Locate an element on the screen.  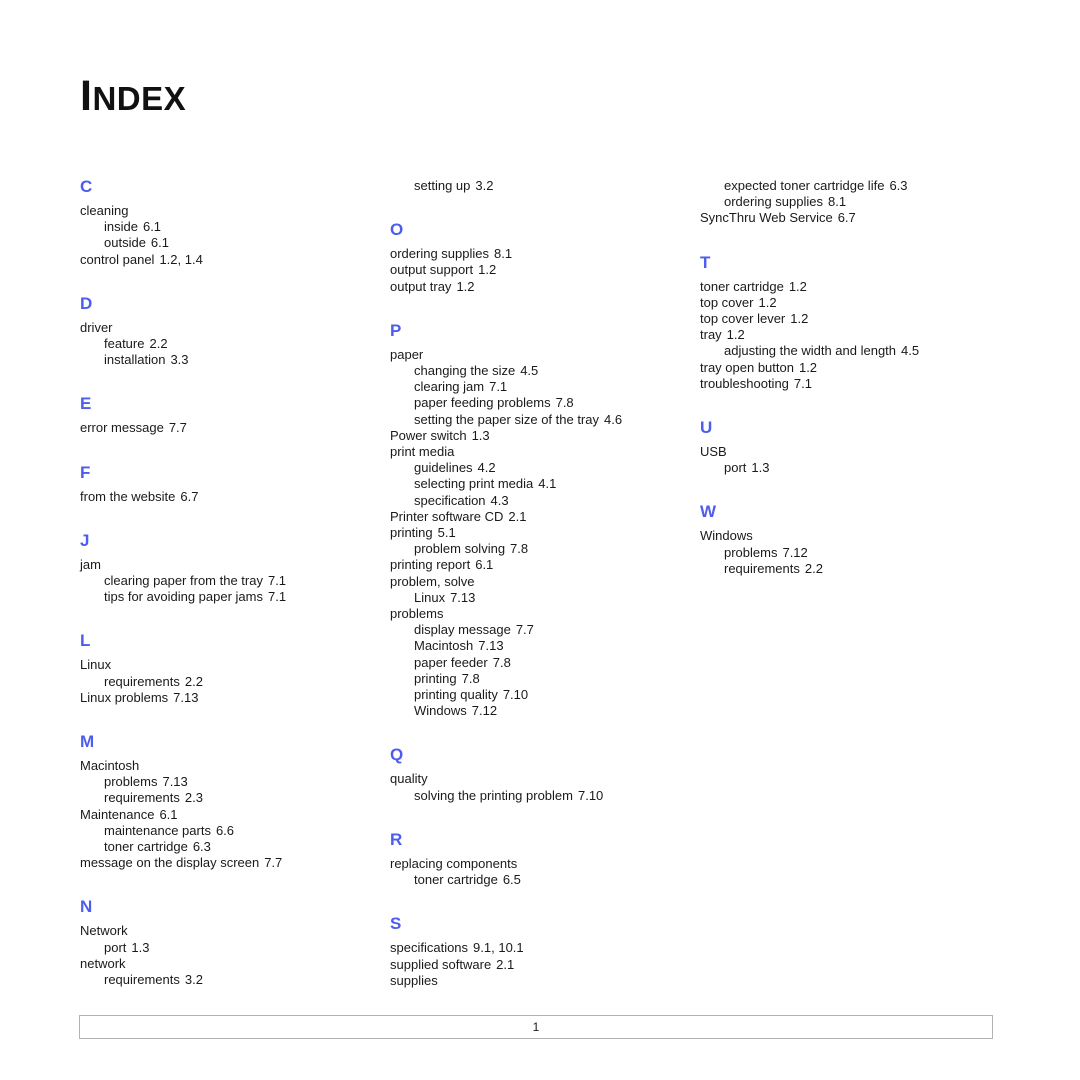
index-entry: toner cartridge 1.2 is located at coordinates (850, 287).